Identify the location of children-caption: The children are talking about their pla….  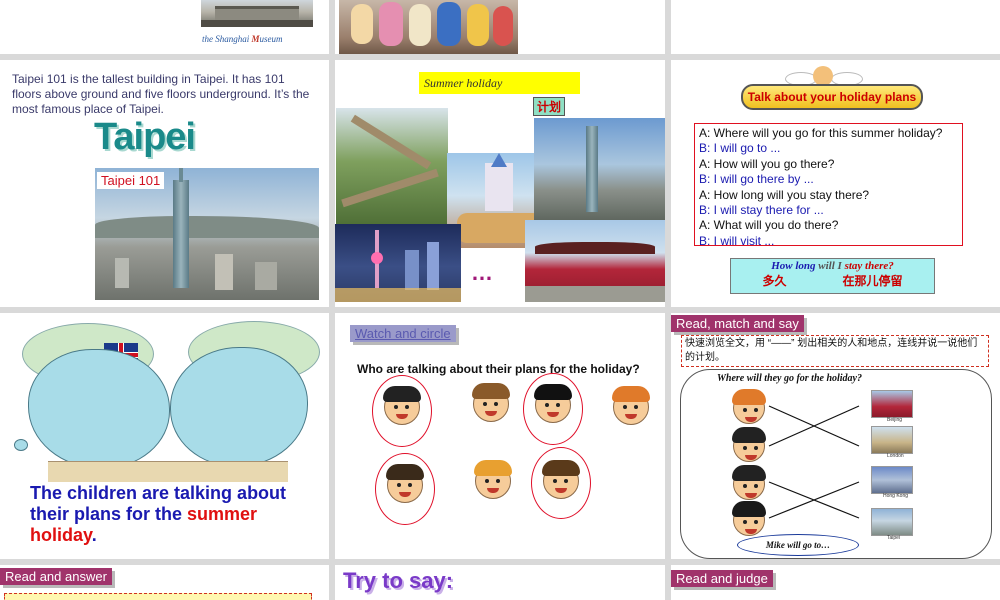
(158, 514).